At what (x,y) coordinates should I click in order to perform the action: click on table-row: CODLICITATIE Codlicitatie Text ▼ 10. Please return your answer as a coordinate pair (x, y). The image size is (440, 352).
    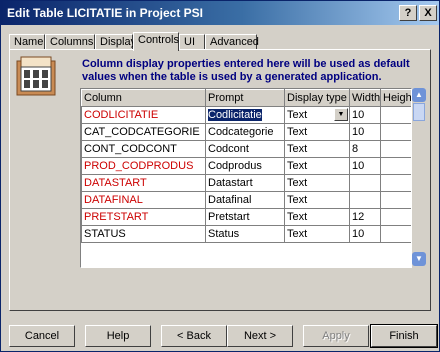
    Looking at the image, I should click on (246, 115).